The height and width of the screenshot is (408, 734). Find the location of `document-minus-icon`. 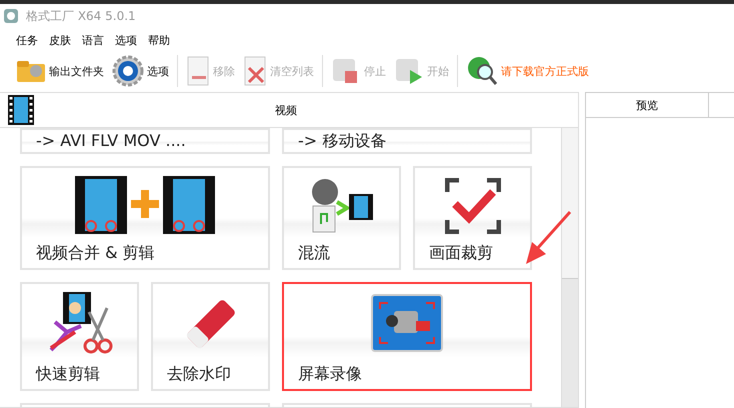

document-minus-icon is located at coordinates (198, 71).